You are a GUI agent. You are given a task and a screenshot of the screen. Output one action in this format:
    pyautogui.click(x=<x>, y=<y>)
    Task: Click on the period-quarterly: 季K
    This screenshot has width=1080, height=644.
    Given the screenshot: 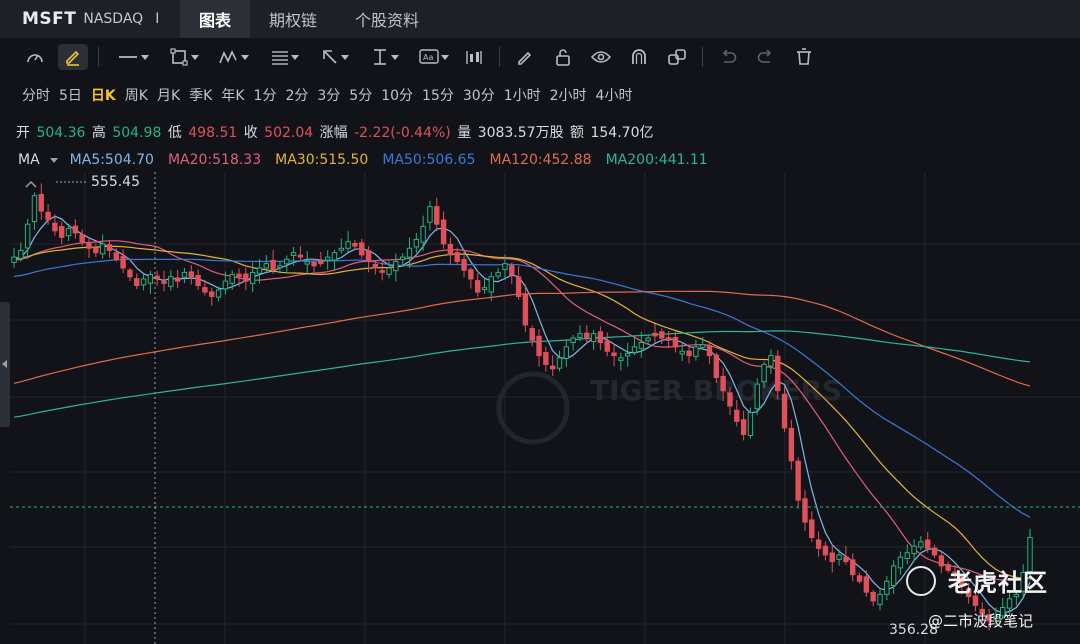 What is the action you would take?
    pyautogui.click(x=200, y=95)
    